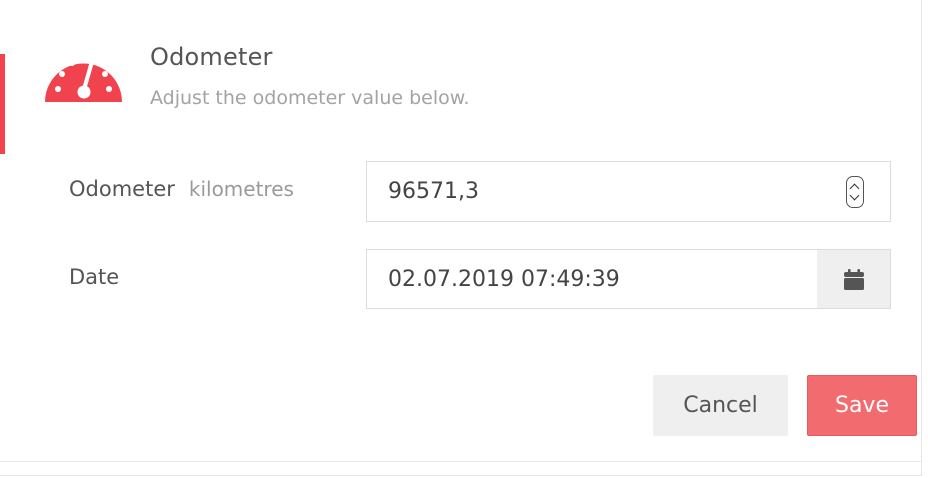  What do you see at coordinates (211, 57) in the screenshot?
I see `dialog-title: Odometer` at bounding box center [211, 57].